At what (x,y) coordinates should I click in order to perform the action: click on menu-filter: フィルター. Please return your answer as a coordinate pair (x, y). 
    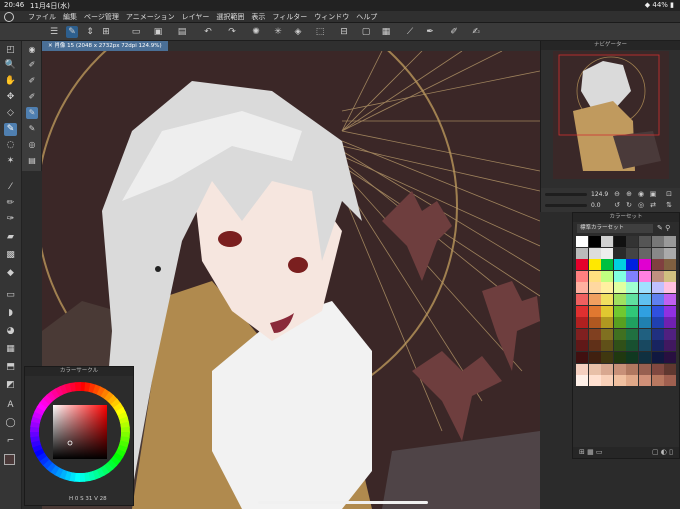
    Looking at the image, I should click on (289, 17).